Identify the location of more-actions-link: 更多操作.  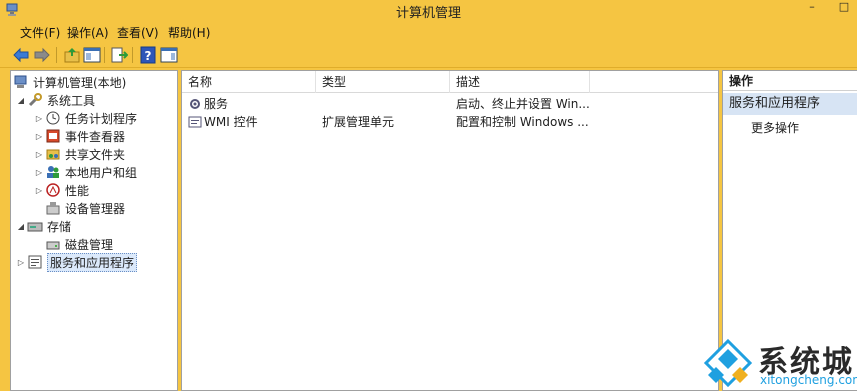
(775, 127).